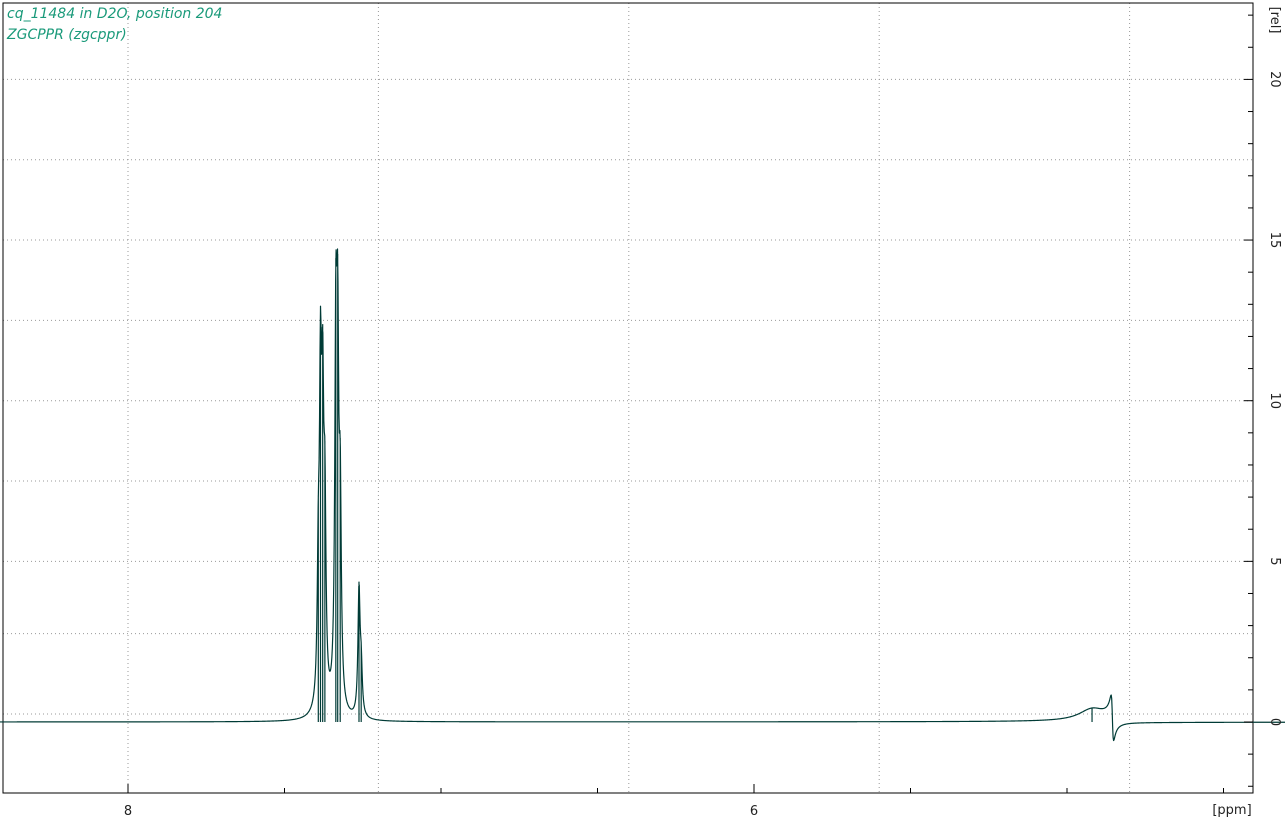 This screenshot has height=821, width=1285. Describe the element at coordinates (1274, 240) in the screenshot. I see `y-tick-label: 15` at that location.